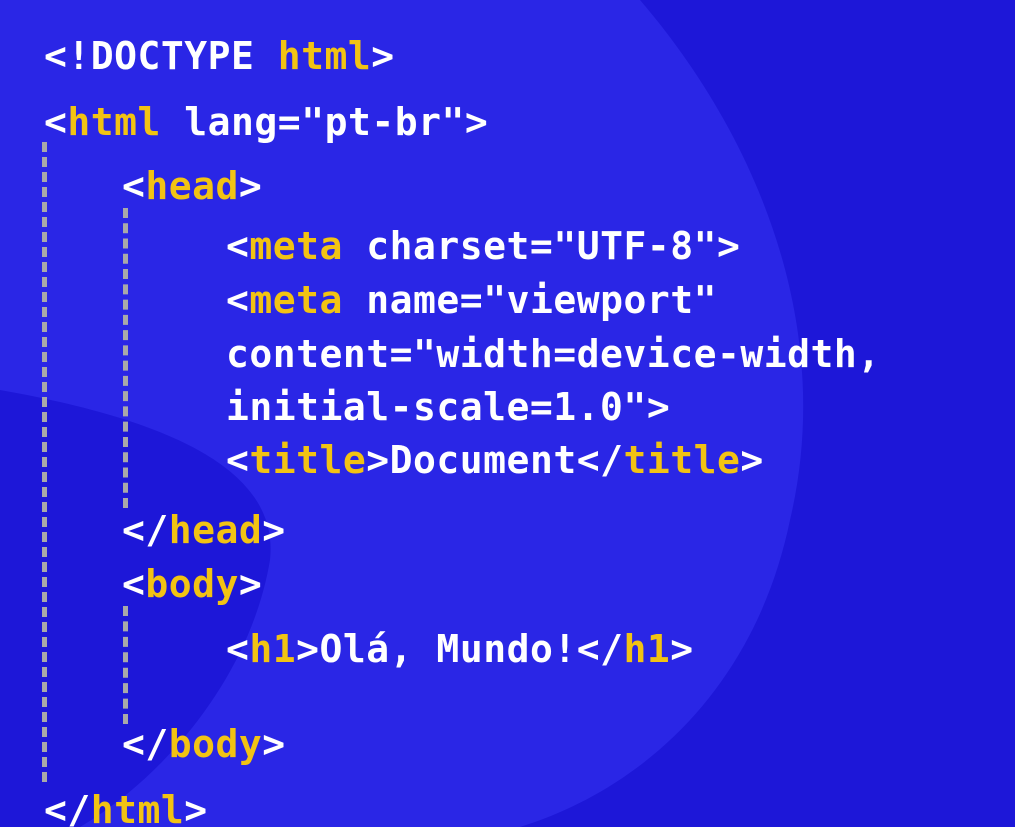  I want to click on code-line-title: <title>Document</title>, so click(495, 460).